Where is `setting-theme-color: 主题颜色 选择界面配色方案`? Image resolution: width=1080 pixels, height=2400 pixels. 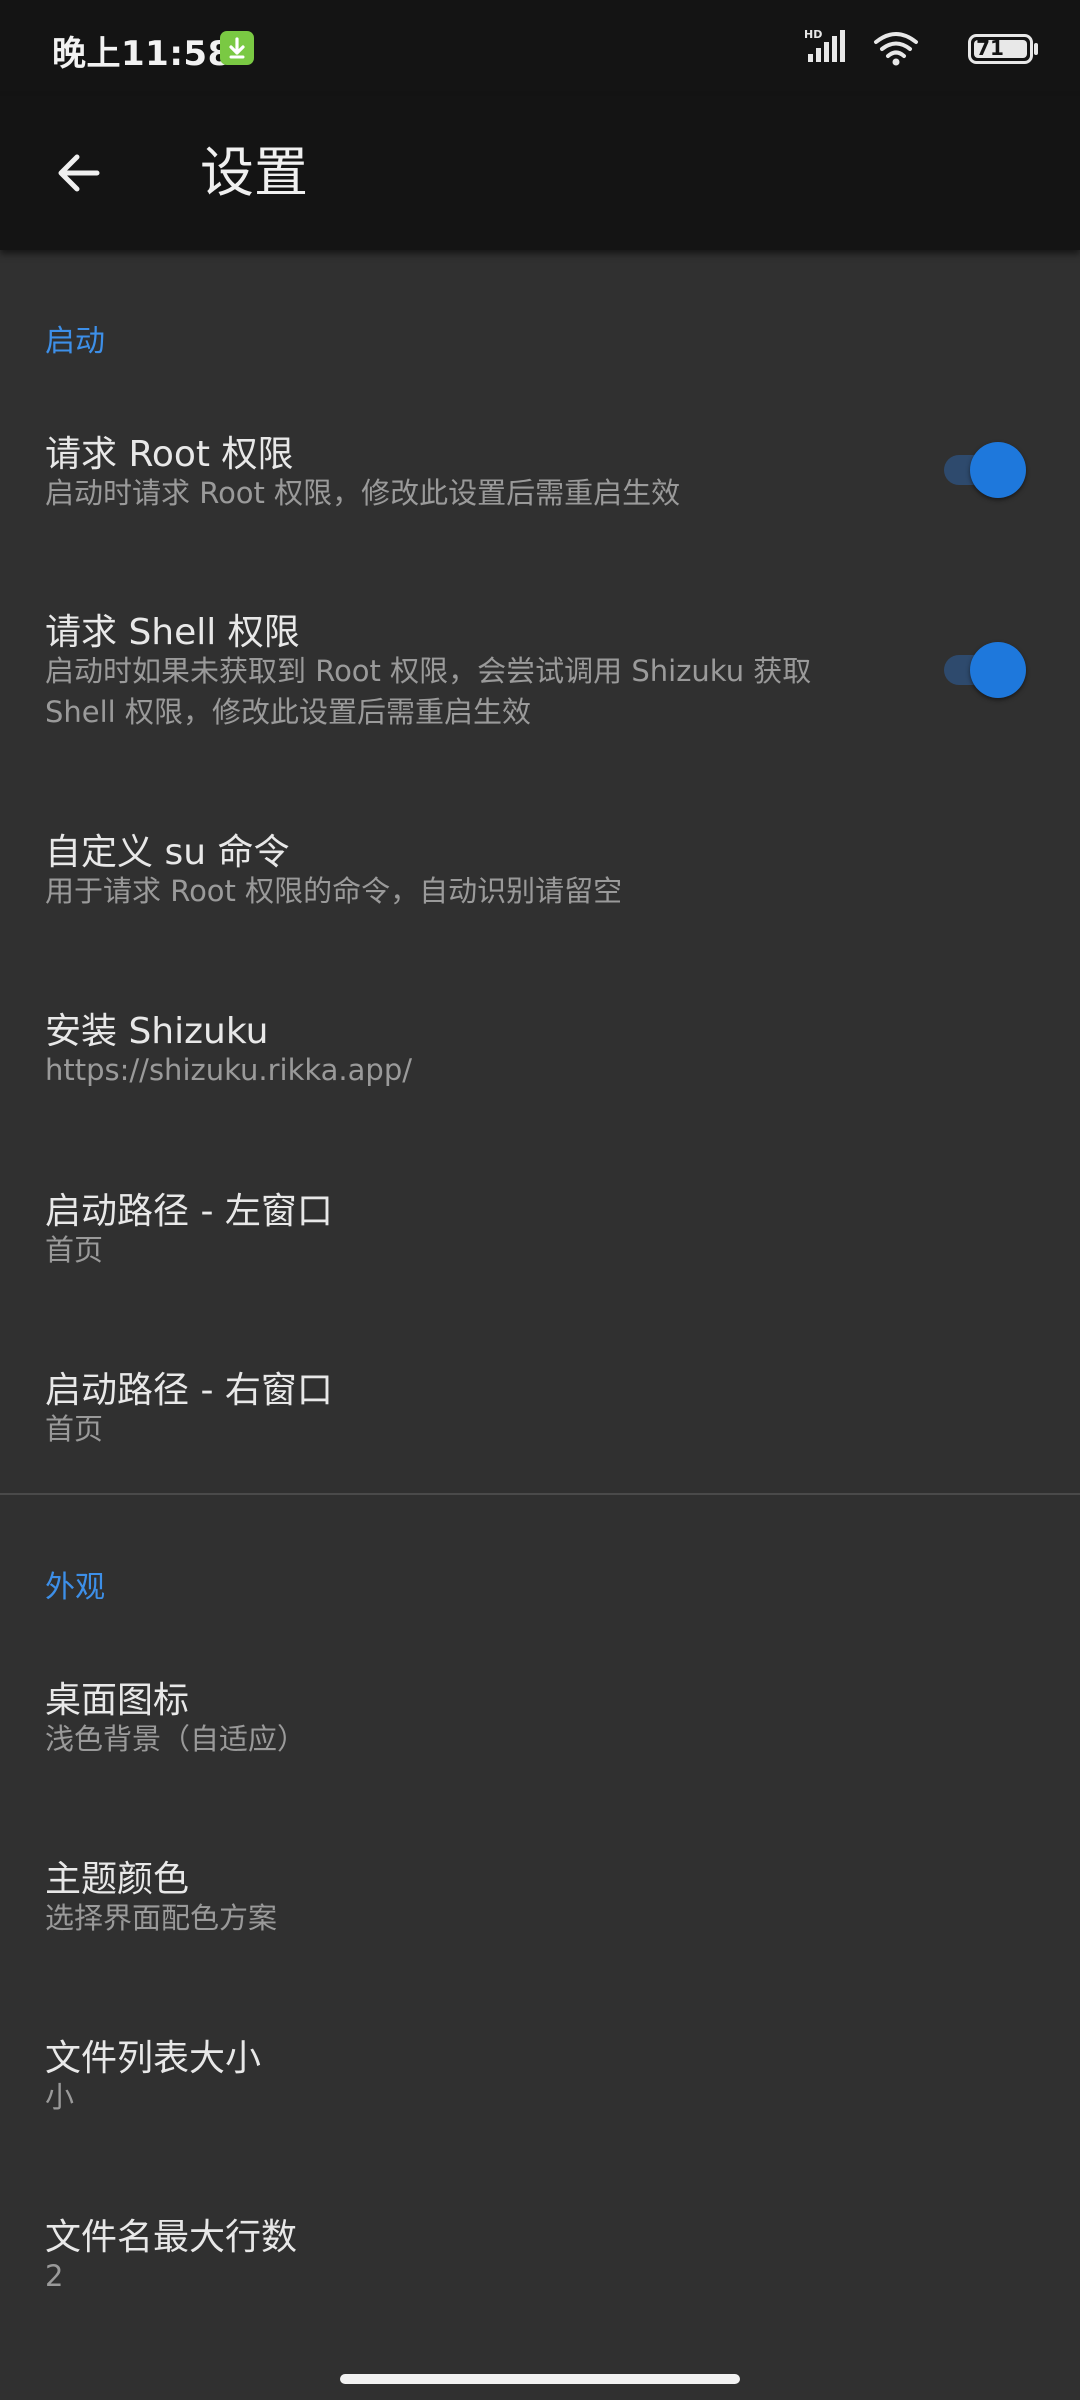 setting-theme-color: 主题颜色 选择界面配色方案 is located at coordinates (540, 1905).